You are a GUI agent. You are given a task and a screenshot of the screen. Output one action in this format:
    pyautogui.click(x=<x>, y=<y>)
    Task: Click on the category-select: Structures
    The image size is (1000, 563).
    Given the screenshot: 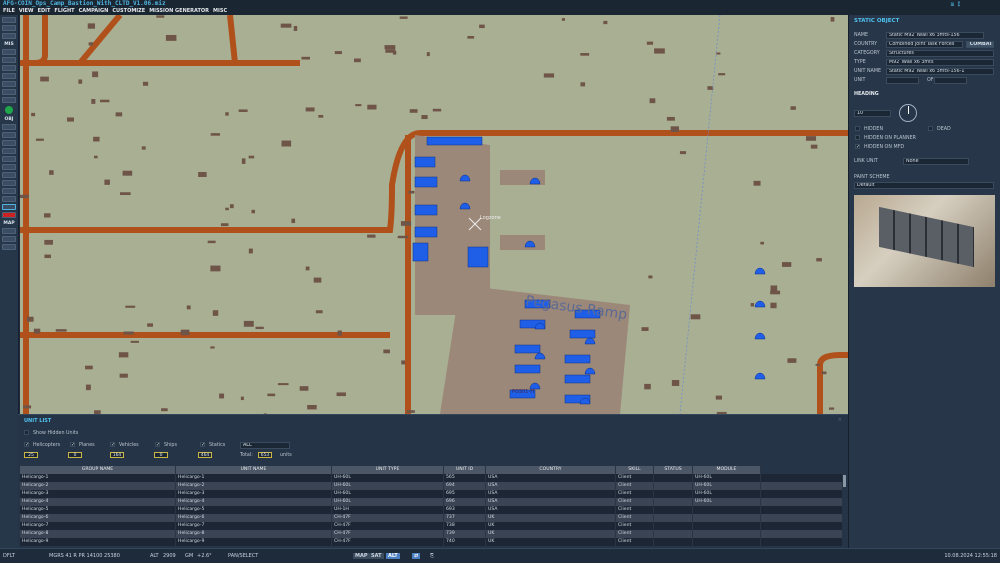 What is the action you would take?
    pyautogui.click(x=940, y=53)
    